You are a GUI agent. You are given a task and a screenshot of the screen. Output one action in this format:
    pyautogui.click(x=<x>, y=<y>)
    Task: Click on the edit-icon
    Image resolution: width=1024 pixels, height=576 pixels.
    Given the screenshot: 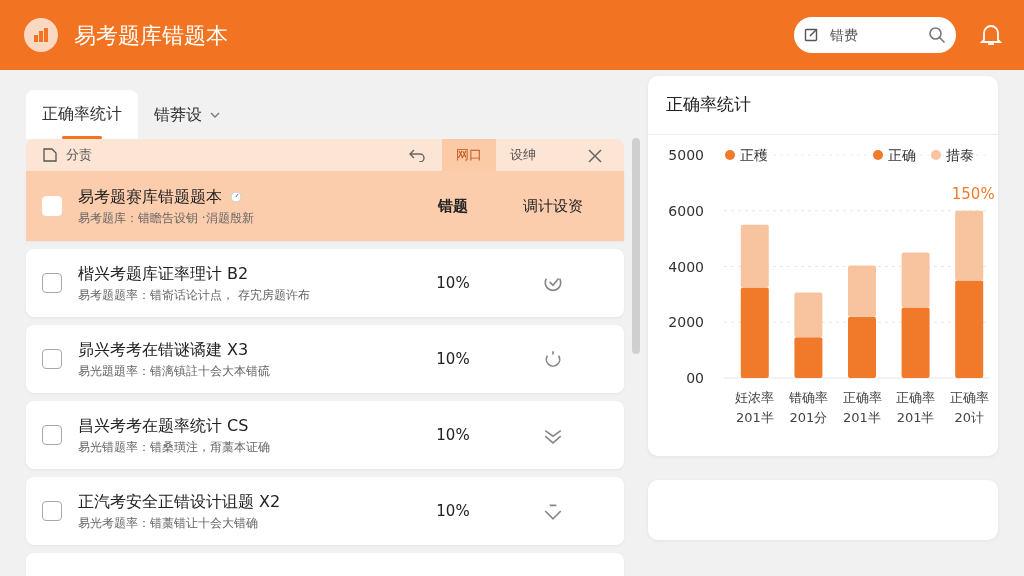 What is the action you would take?
    pyautogui.click(x=812, y=35)
    